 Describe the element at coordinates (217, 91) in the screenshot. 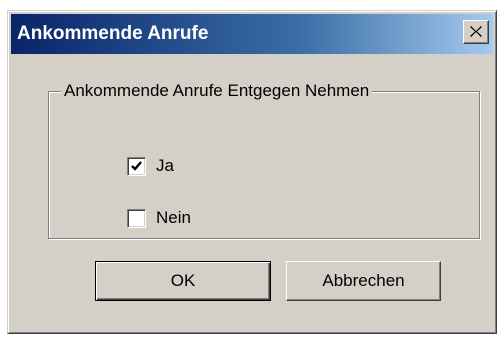

I see `groupbox-label: Ankommende Anrufe Entgegen Nehmen` at that location.